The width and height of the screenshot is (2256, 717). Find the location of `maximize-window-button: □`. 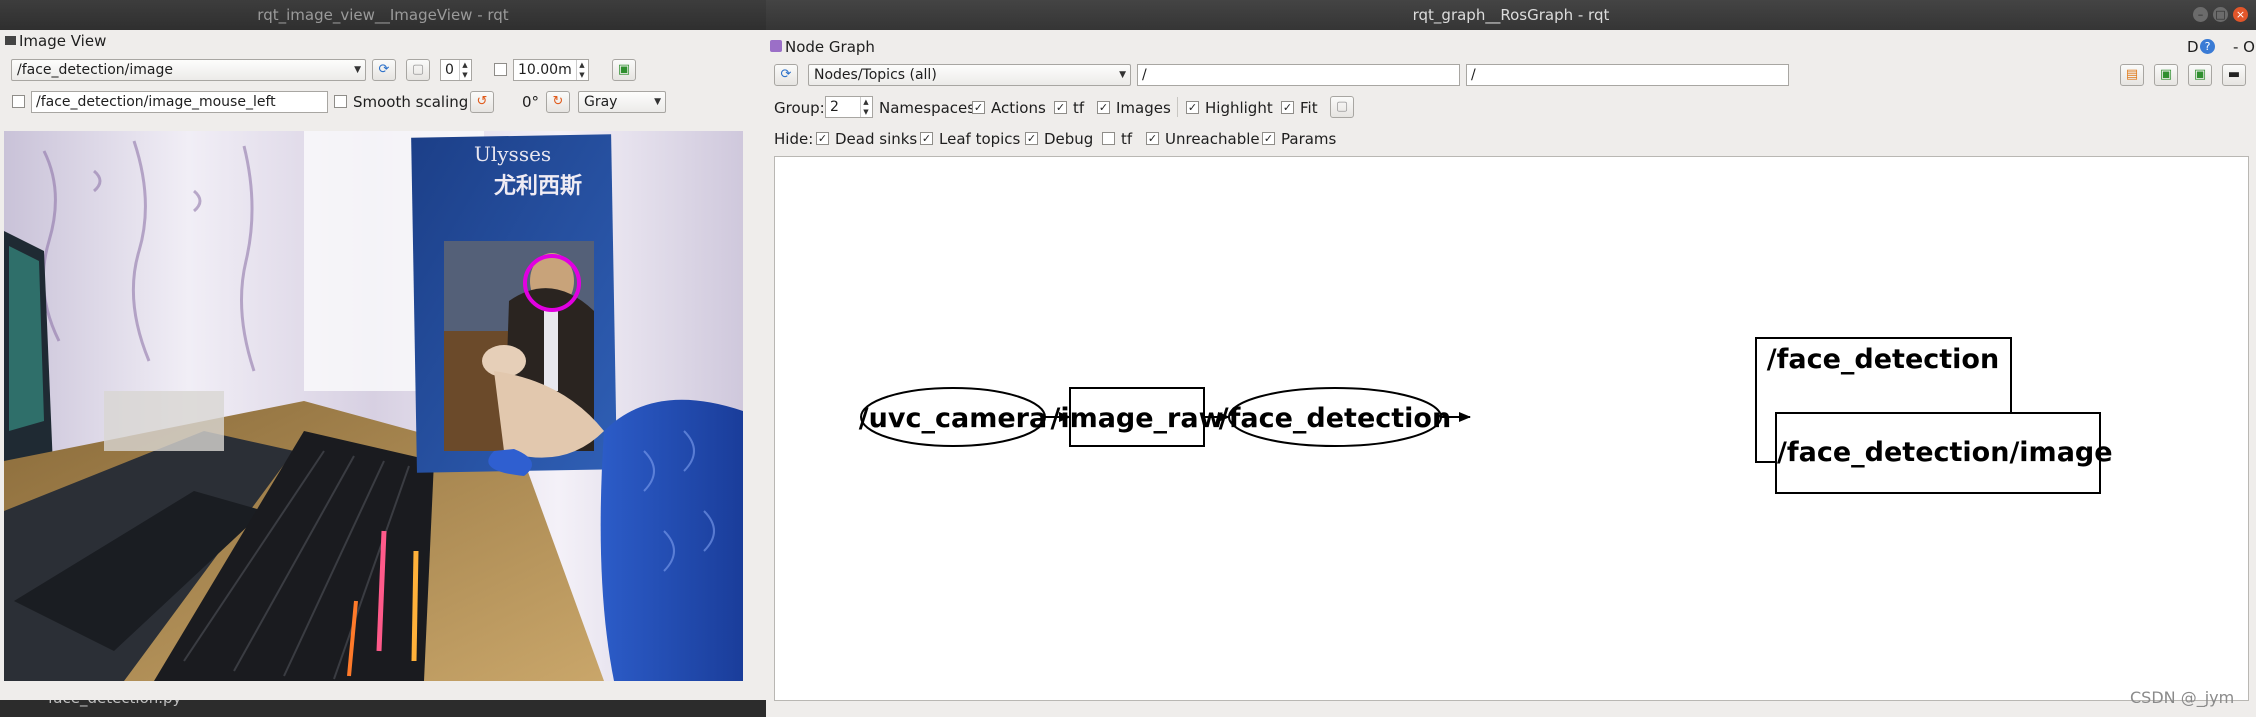

maximize-window-button: □ is located at coordinates (2220, 14).